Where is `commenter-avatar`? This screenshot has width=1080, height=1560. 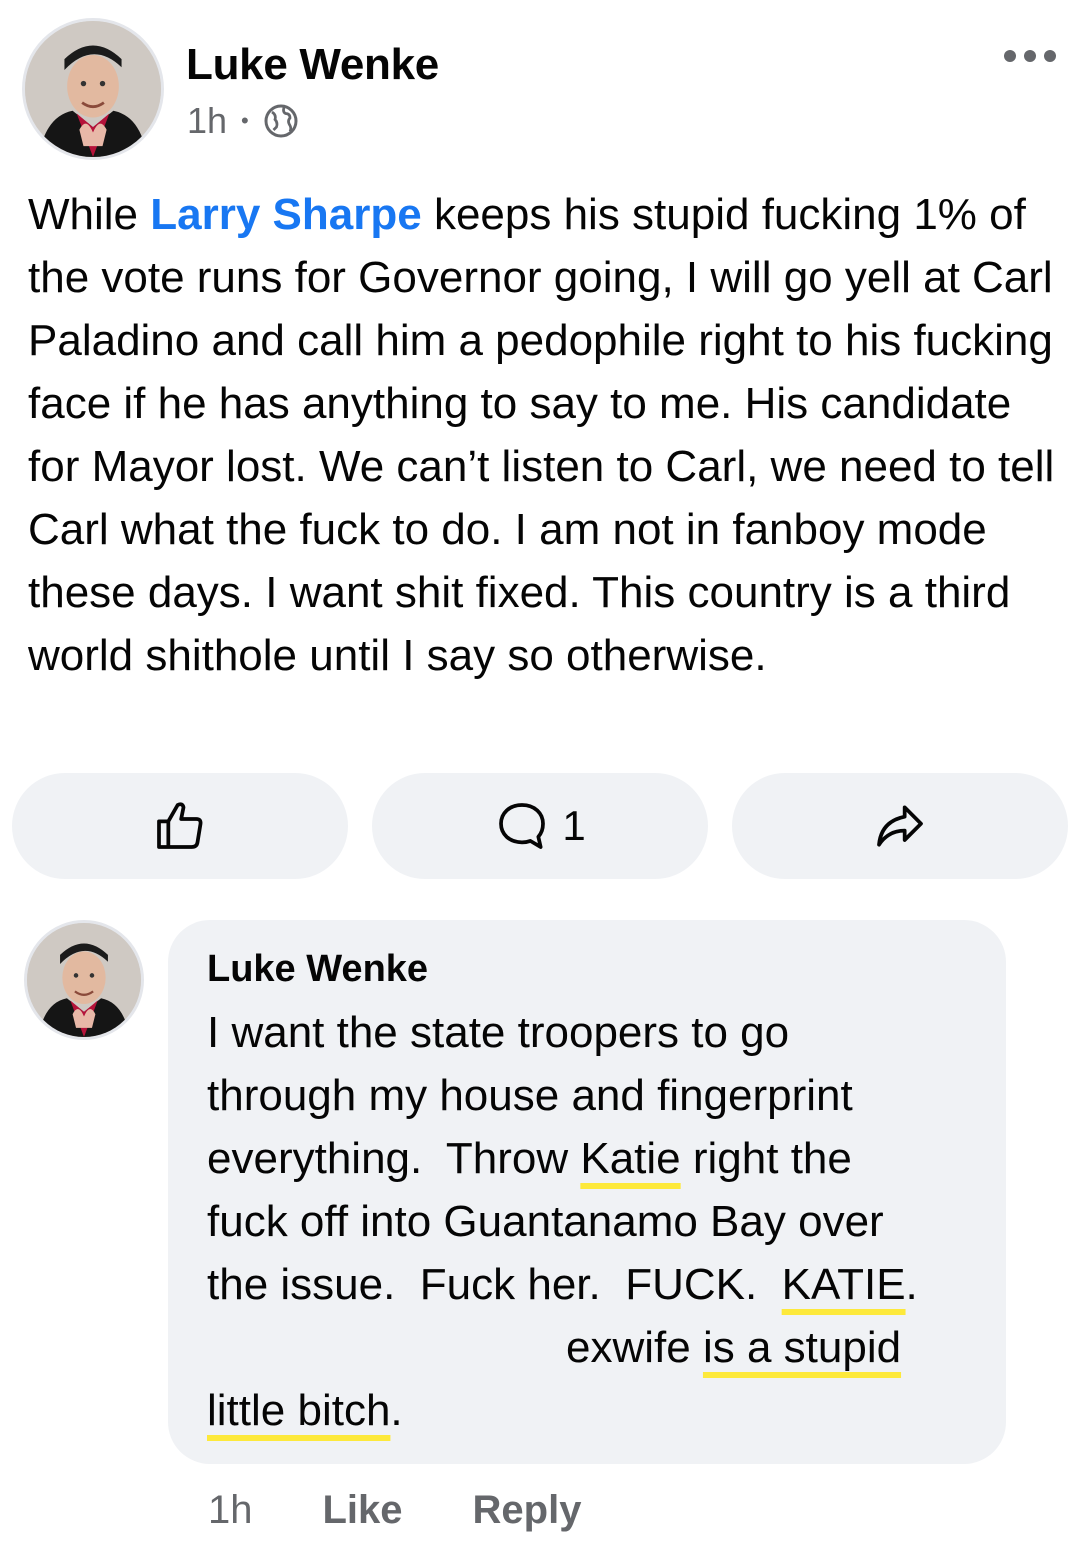 commenter-avatar is located at coordinates (84, 980).